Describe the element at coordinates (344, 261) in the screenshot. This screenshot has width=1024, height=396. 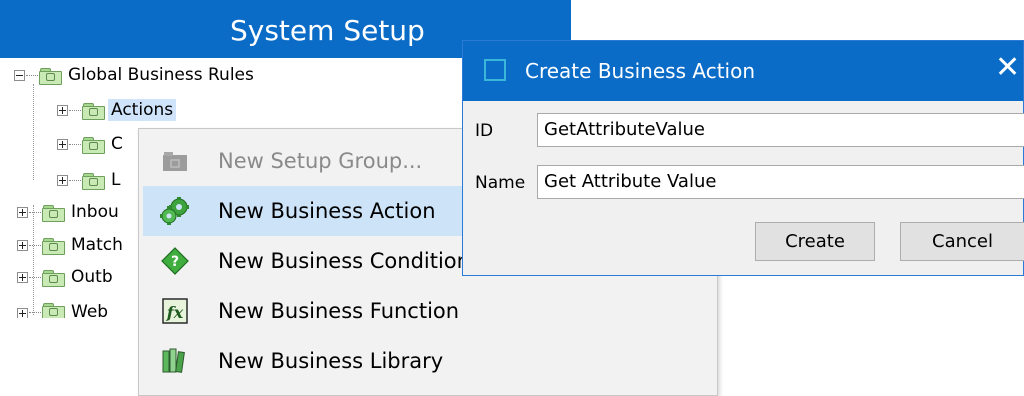
I see `menu-item-label: New Business Condition` at that location.